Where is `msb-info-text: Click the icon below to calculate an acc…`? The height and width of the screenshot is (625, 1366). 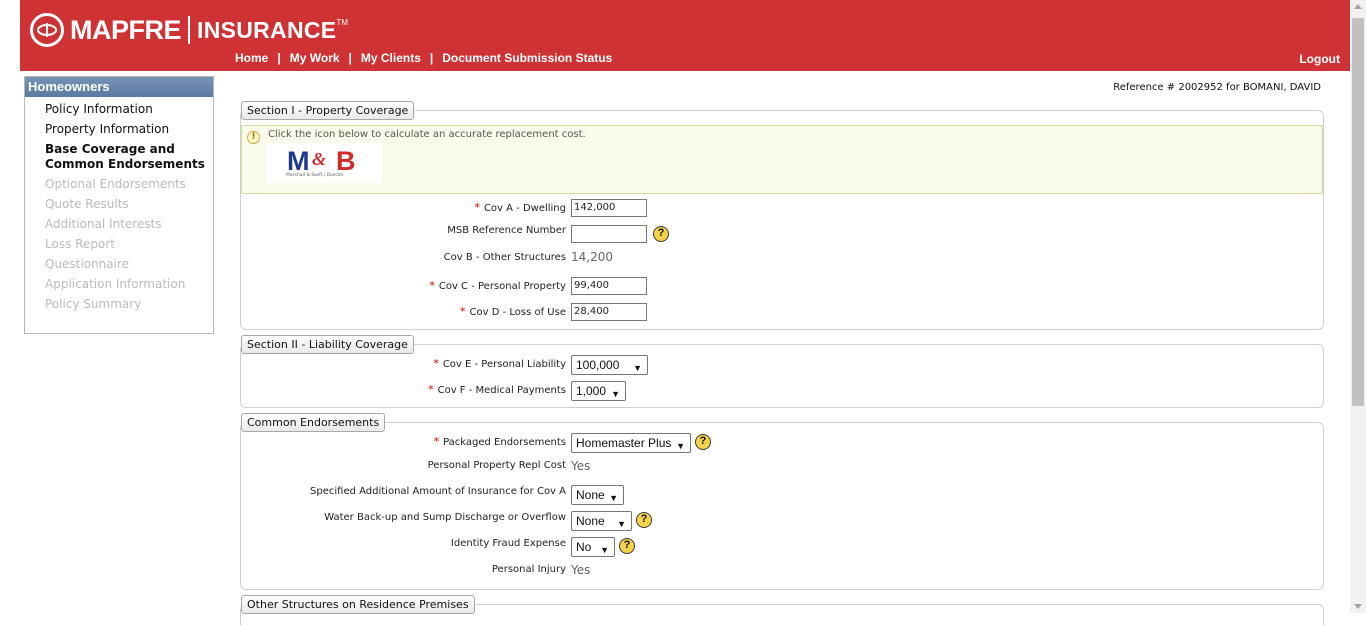
msb-info-text: Click the icon below to calculate an acc… is located at coordinates (427, 134).